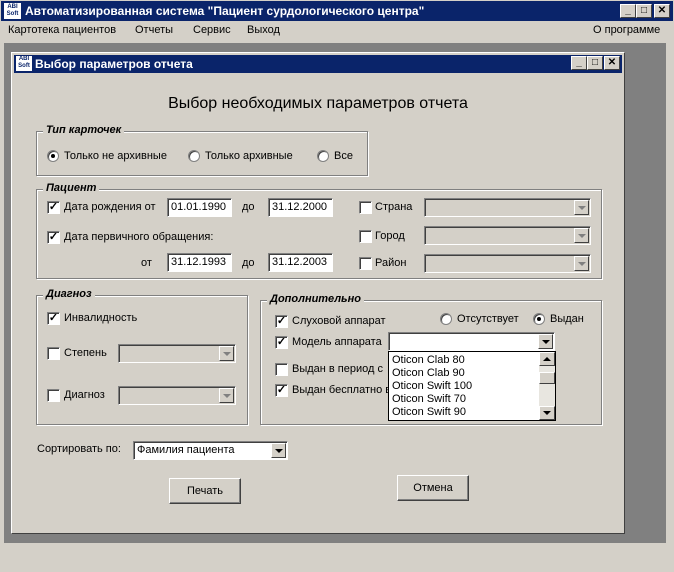 The height and width of the screenshot is (572, 674). I want to click on cancel-button: Отмена, so click(433, 488).